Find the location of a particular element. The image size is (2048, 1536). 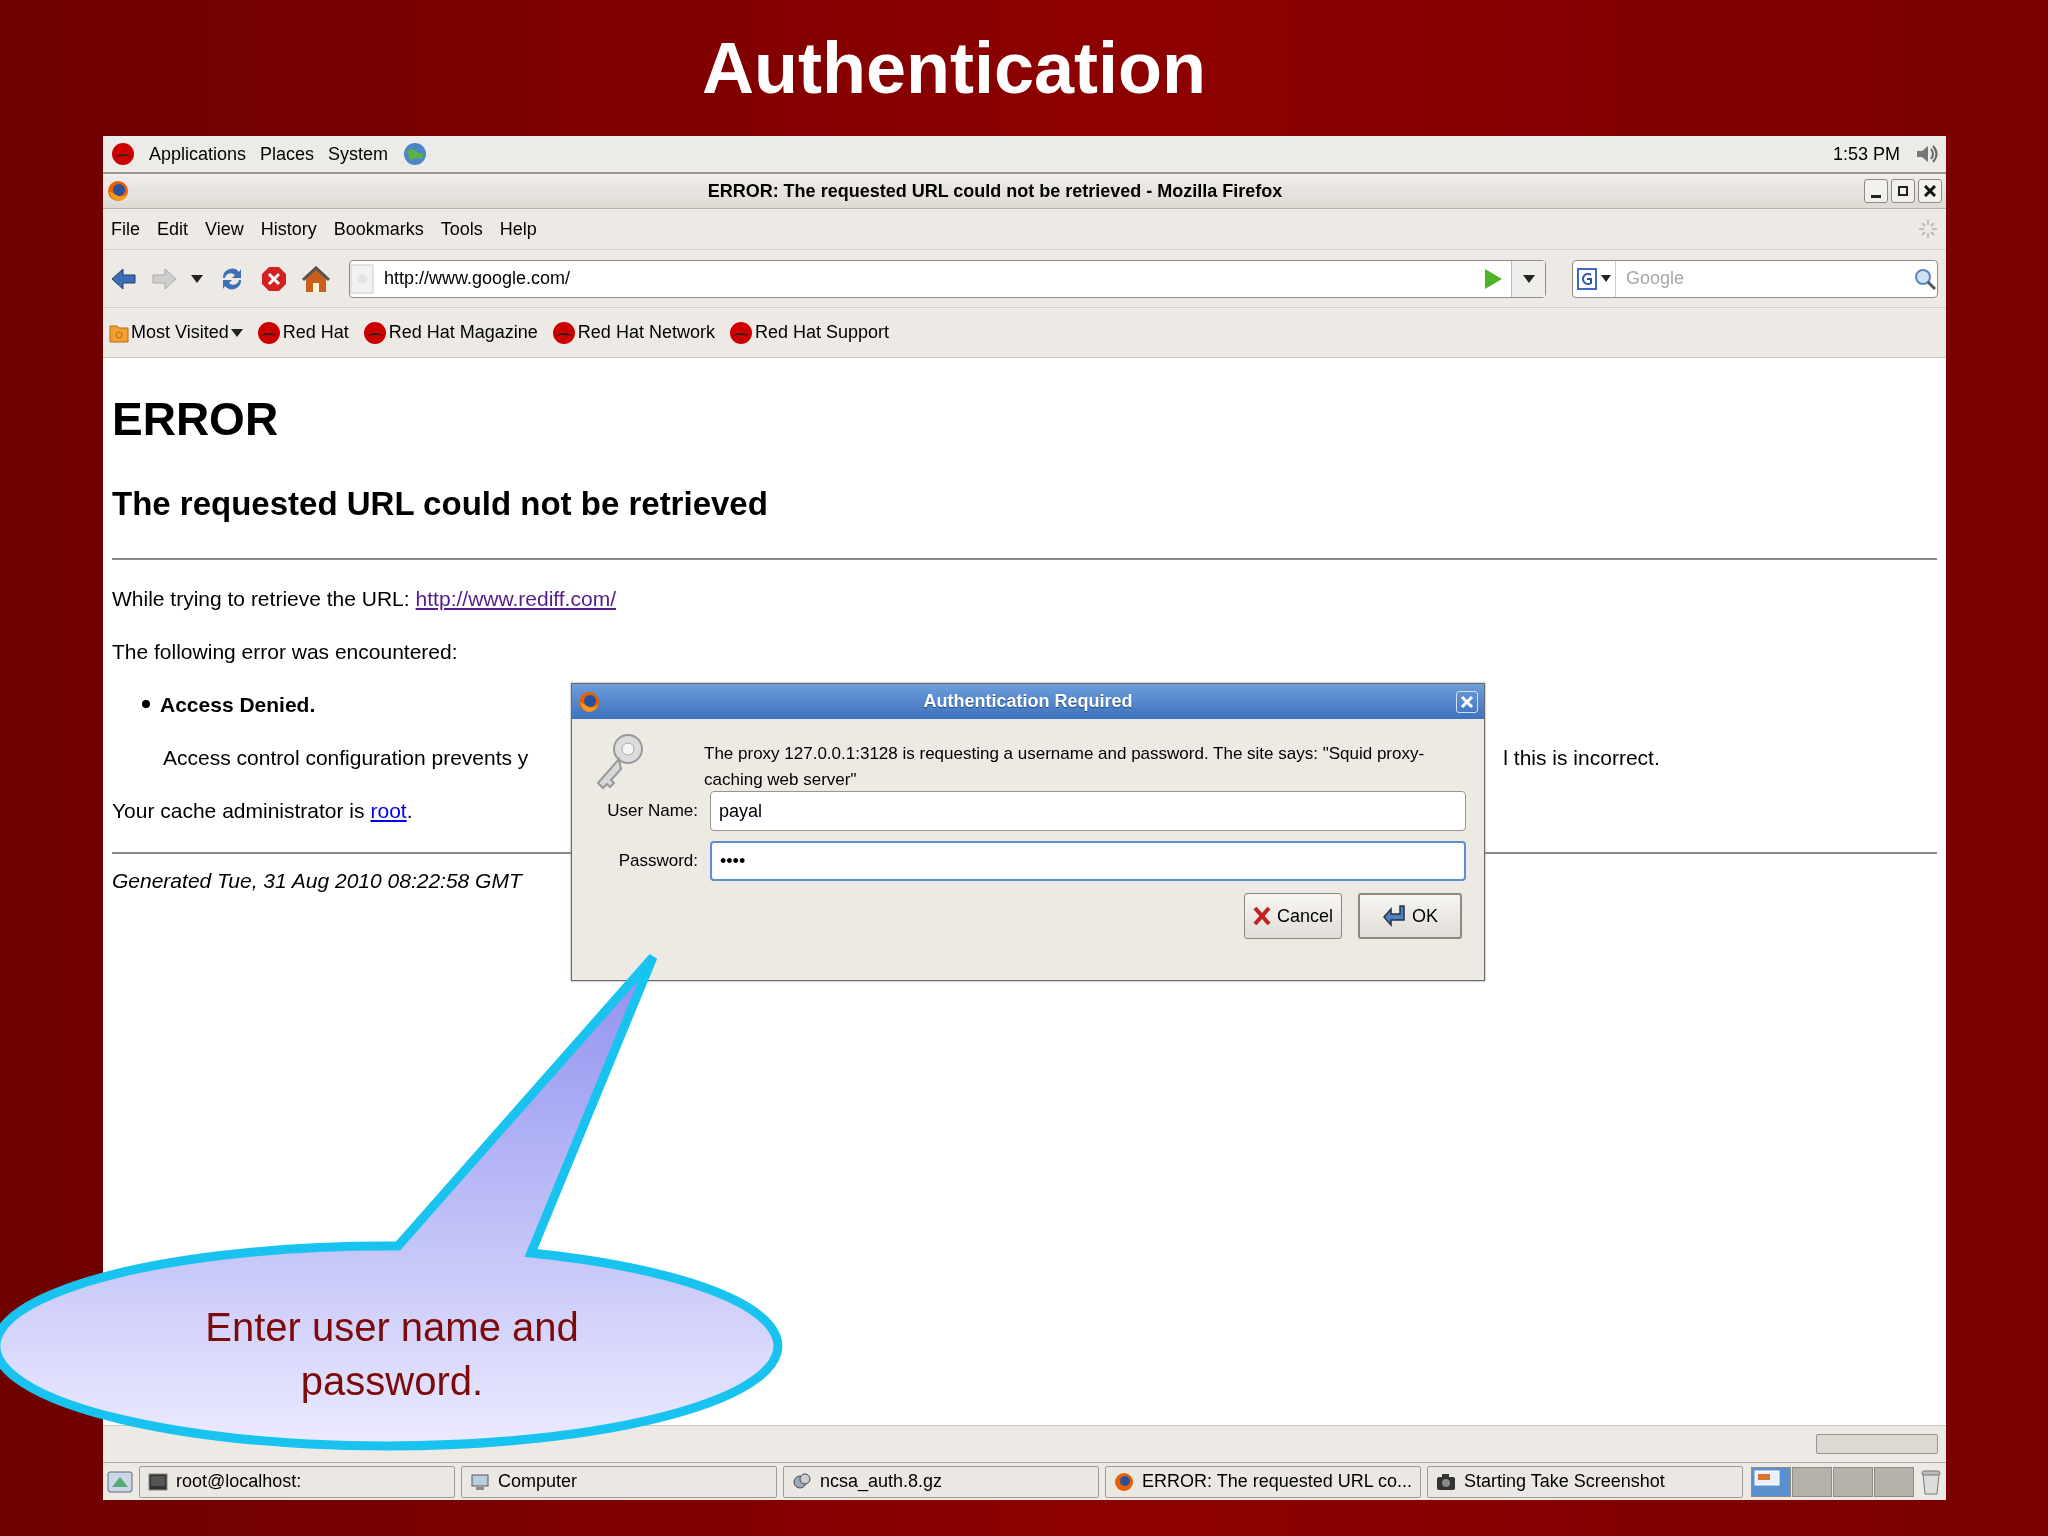

window-title: ERROR: The requested URL could not be retrieved - Mozilla Firefox is located at coordinates (995, 191).